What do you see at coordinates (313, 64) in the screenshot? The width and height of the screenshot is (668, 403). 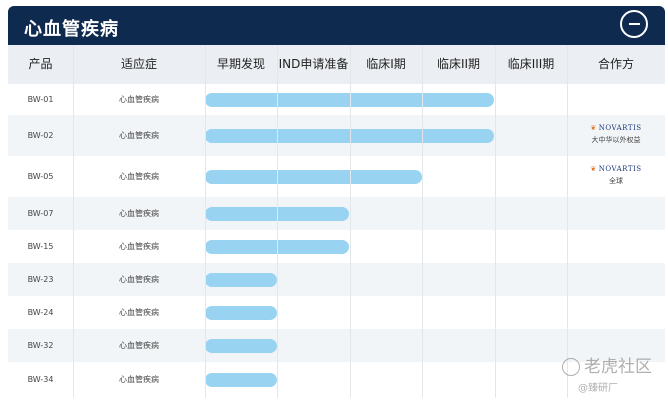 I see `column-header: IND申请准备` at bounding box center [313, 64].